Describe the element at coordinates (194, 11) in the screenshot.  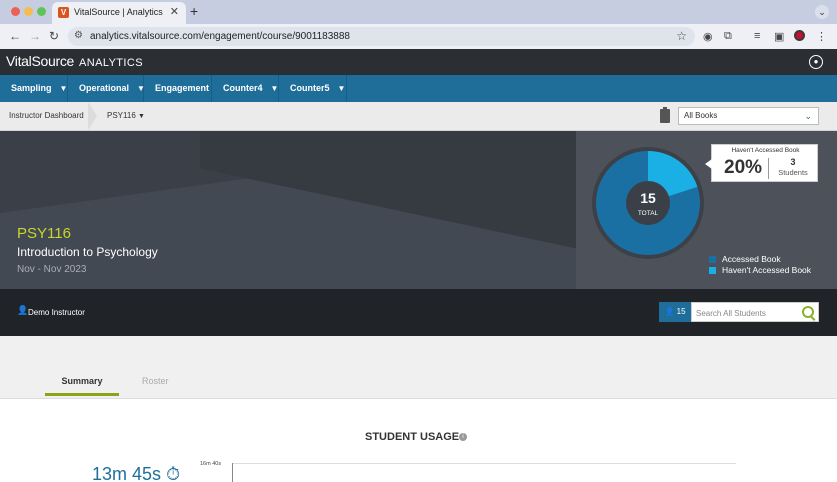
I see `new-tab-icon: +` at that location.